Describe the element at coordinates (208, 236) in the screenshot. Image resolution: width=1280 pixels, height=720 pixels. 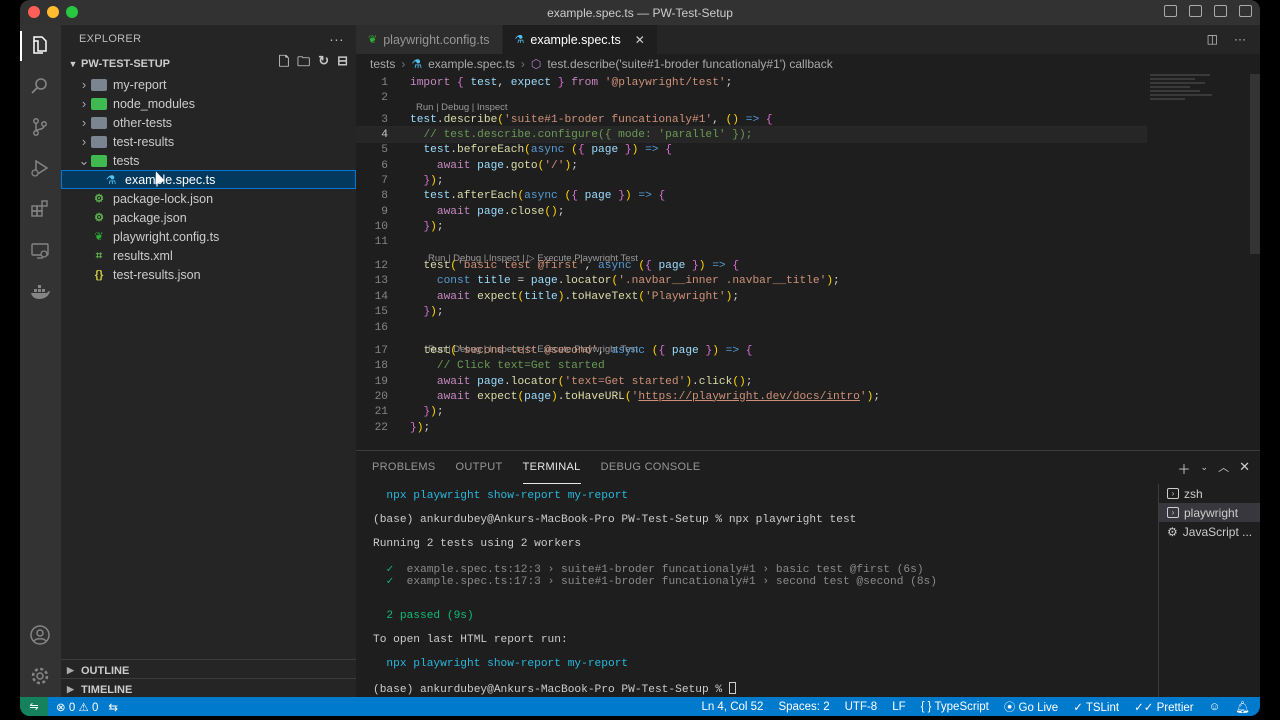
I see `tree-item: ❦ playwright.config.ts` at that location.